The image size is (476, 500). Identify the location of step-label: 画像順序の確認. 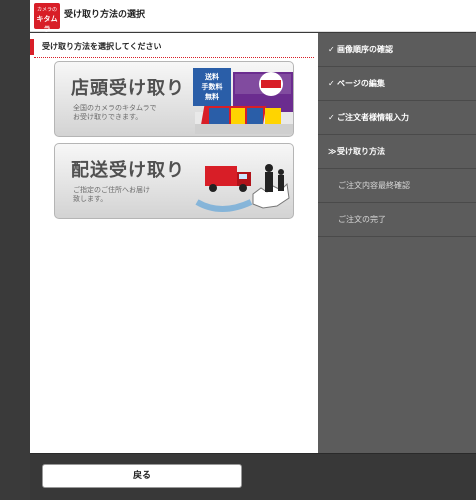
(365, 49).